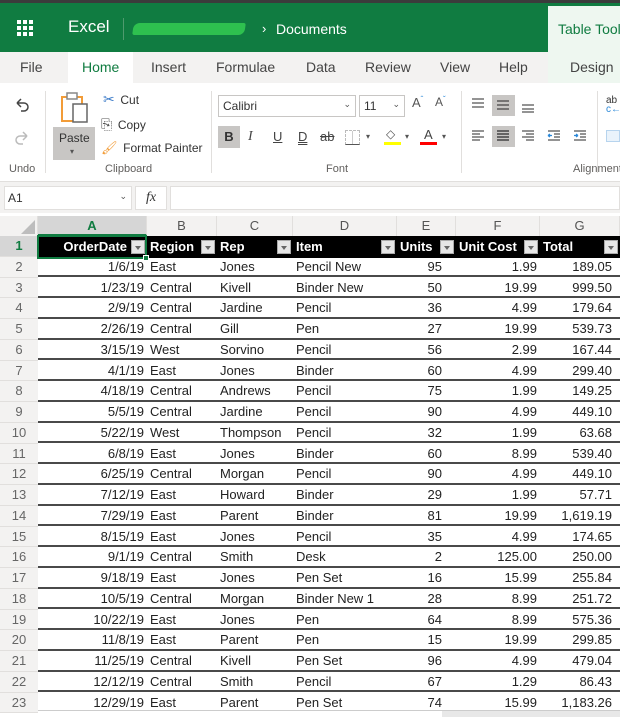 Image resolution: width=620 pixels, height=717 pixels. What do you see at coordinates (19, 599) in the screenshot?
I see `row-header-18: 18` at bounding box center [19, 599].